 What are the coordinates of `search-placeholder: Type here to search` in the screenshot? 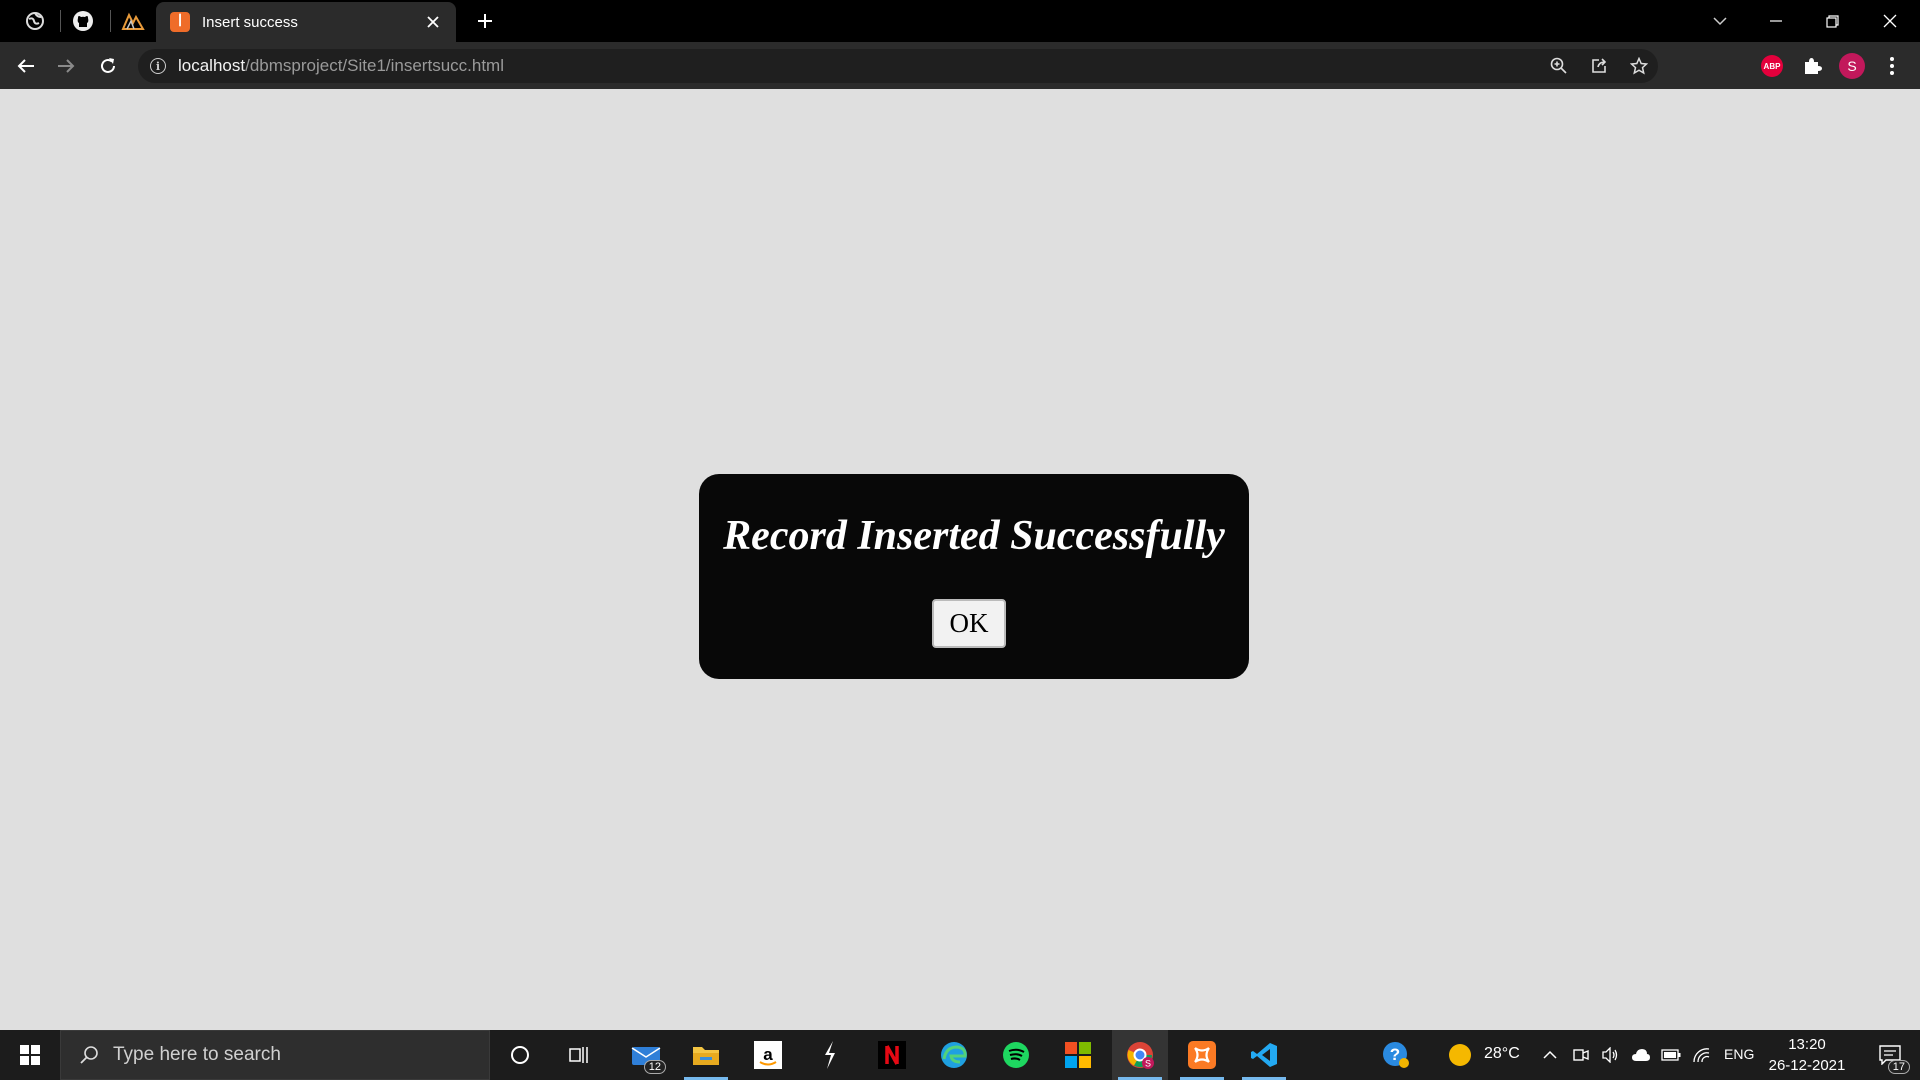 It's located at (197, 1054).